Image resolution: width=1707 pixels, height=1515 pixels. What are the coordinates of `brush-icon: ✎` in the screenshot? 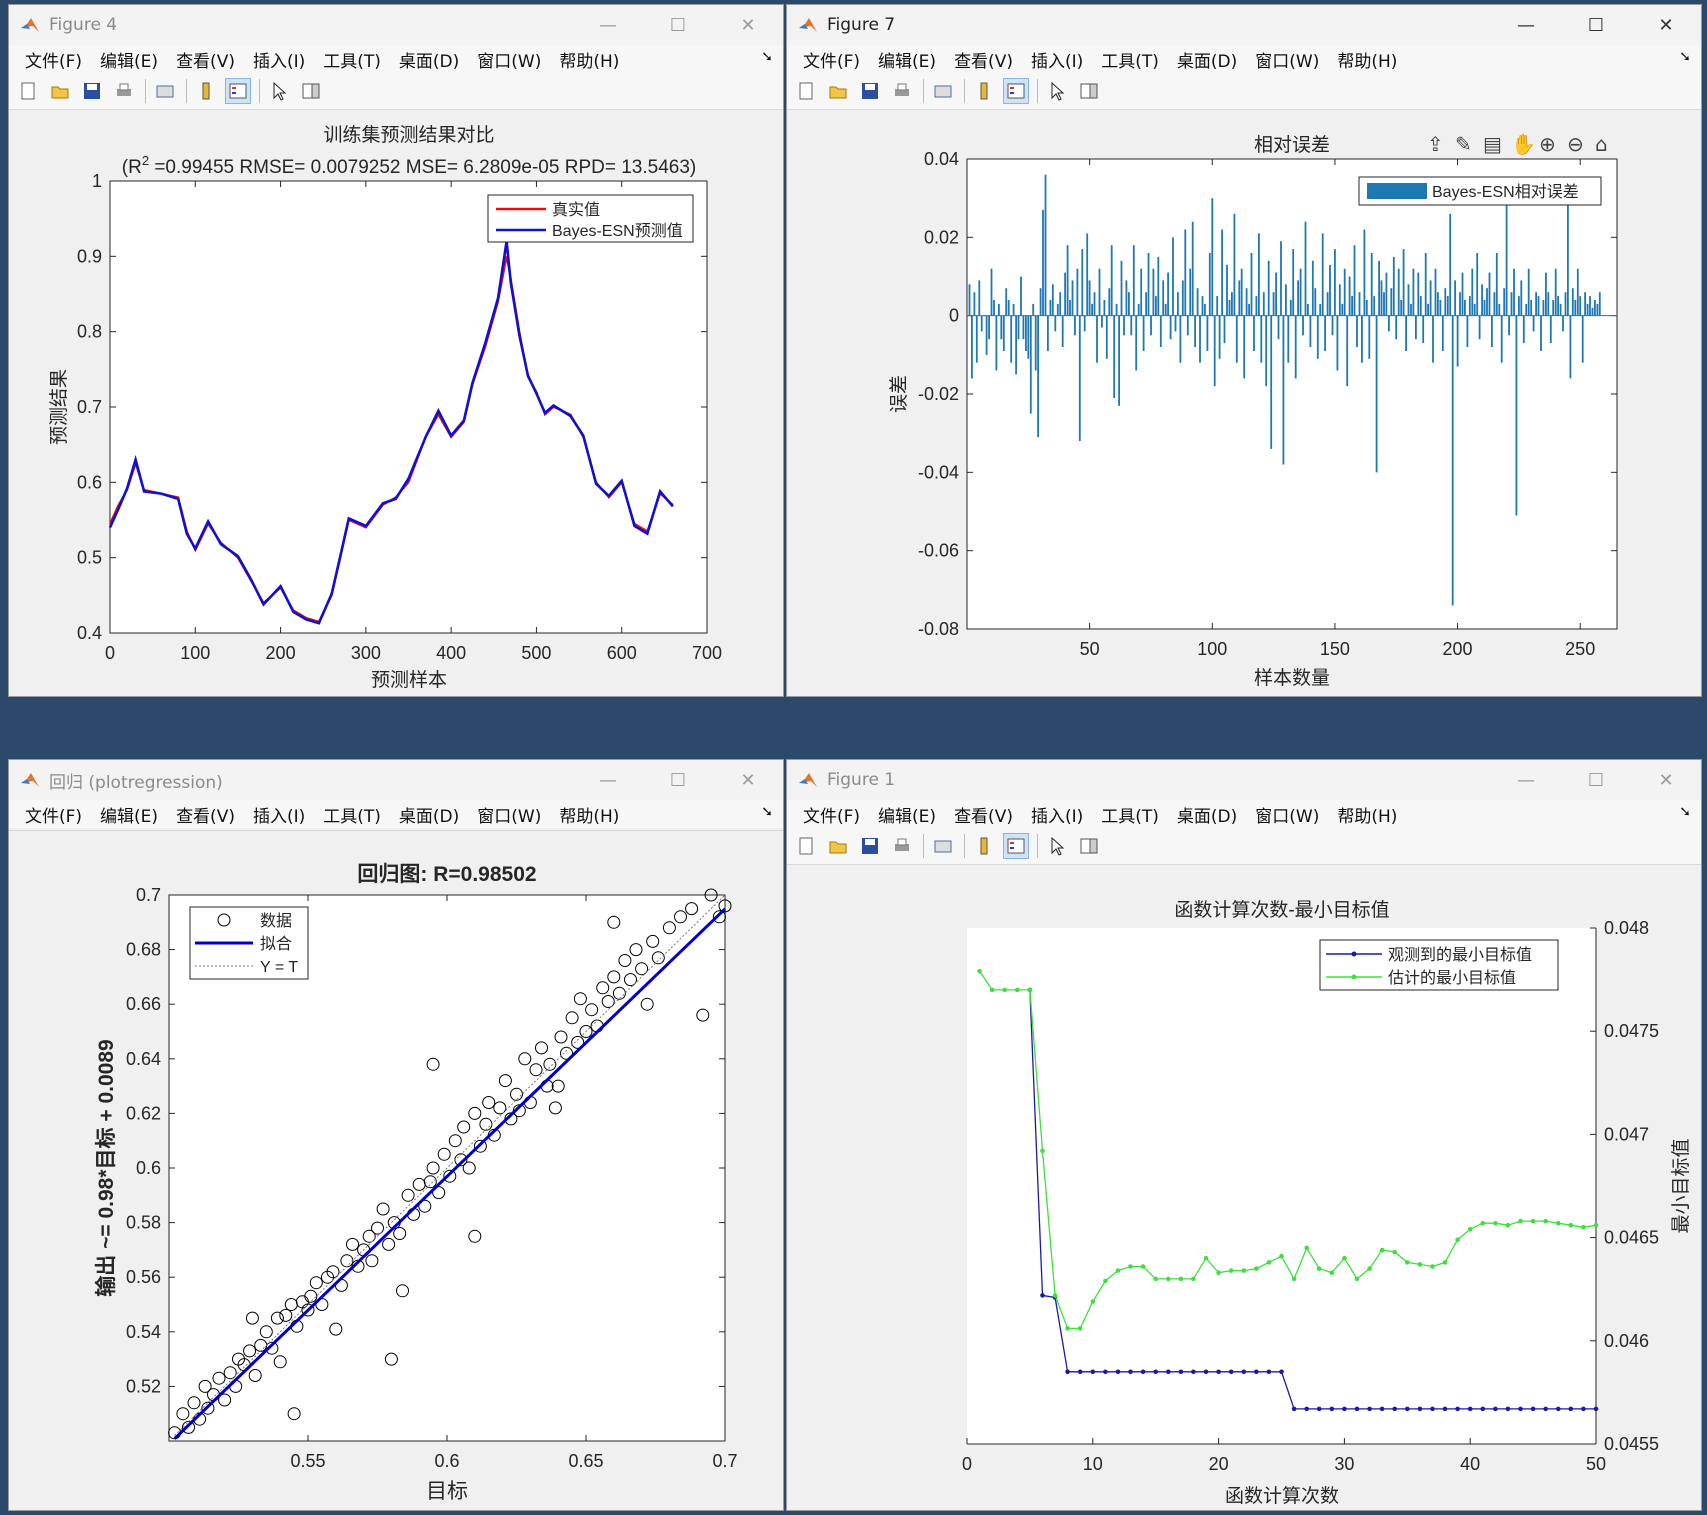 It's located at (1463, 144).